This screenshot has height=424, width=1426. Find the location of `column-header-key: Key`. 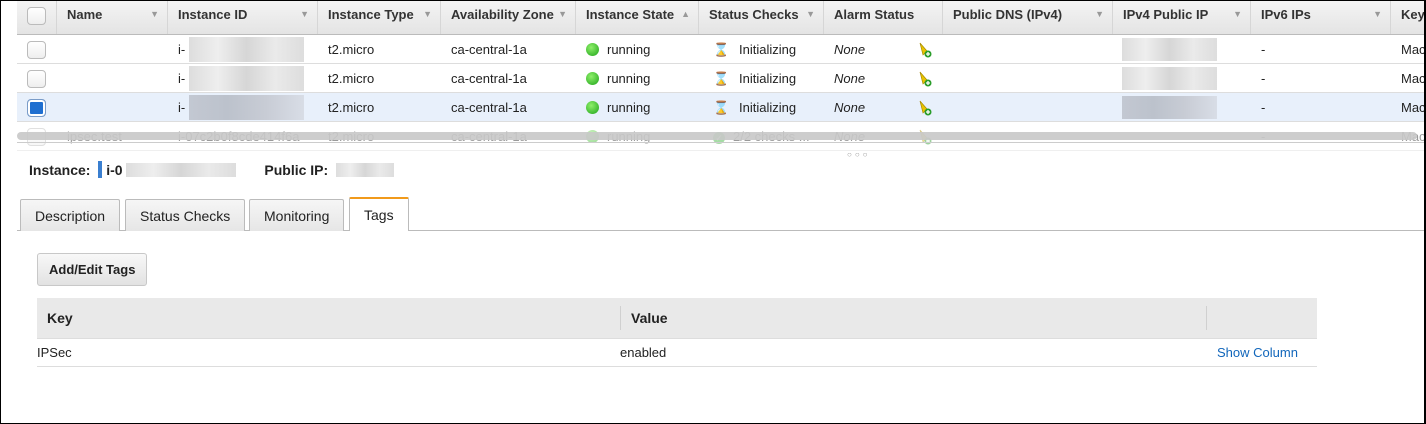

column-header-key: Key is located at coordinates (1408, 17).